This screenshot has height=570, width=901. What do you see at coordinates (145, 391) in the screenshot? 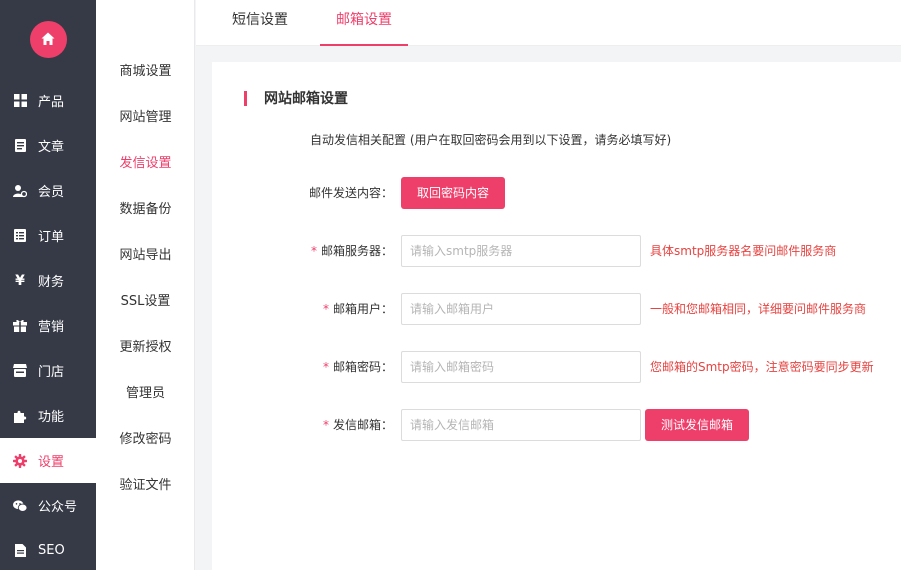
I see `submenu-item-administrators: 管理员` at bounding box center [145, 391].